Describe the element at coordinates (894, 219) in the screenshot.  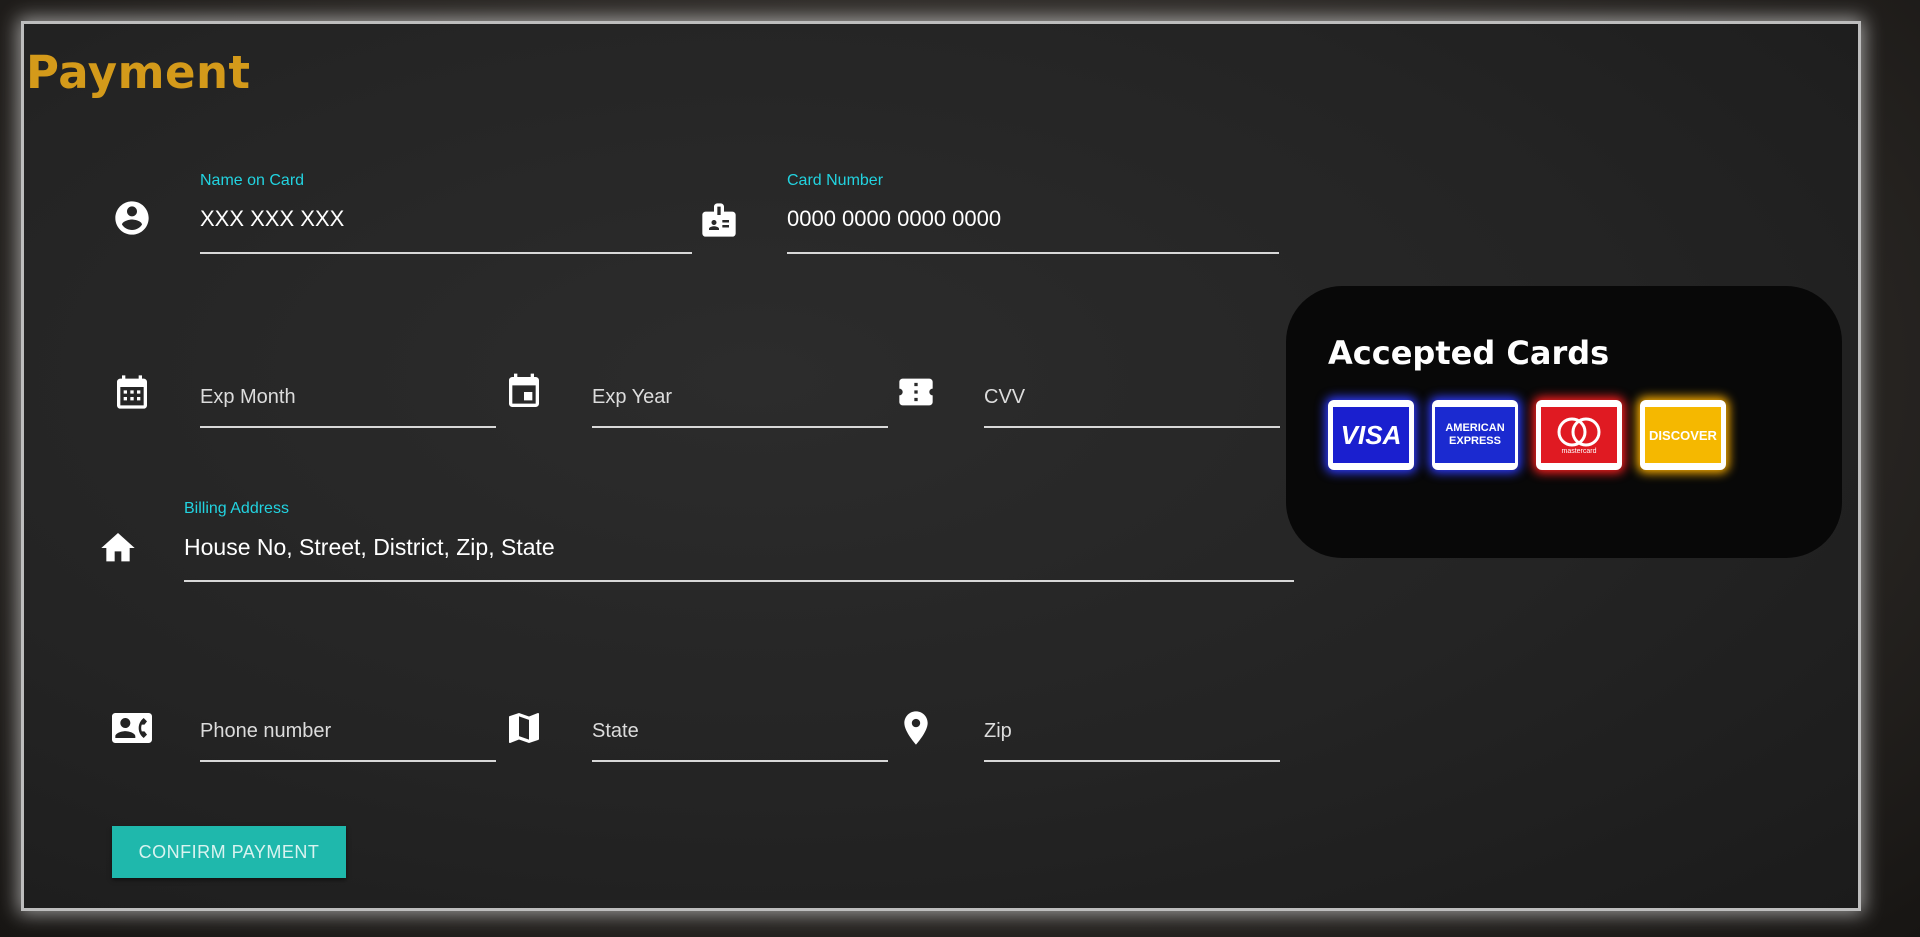
I see `card-number-input: 0000 0000 0000 0000` at that location.